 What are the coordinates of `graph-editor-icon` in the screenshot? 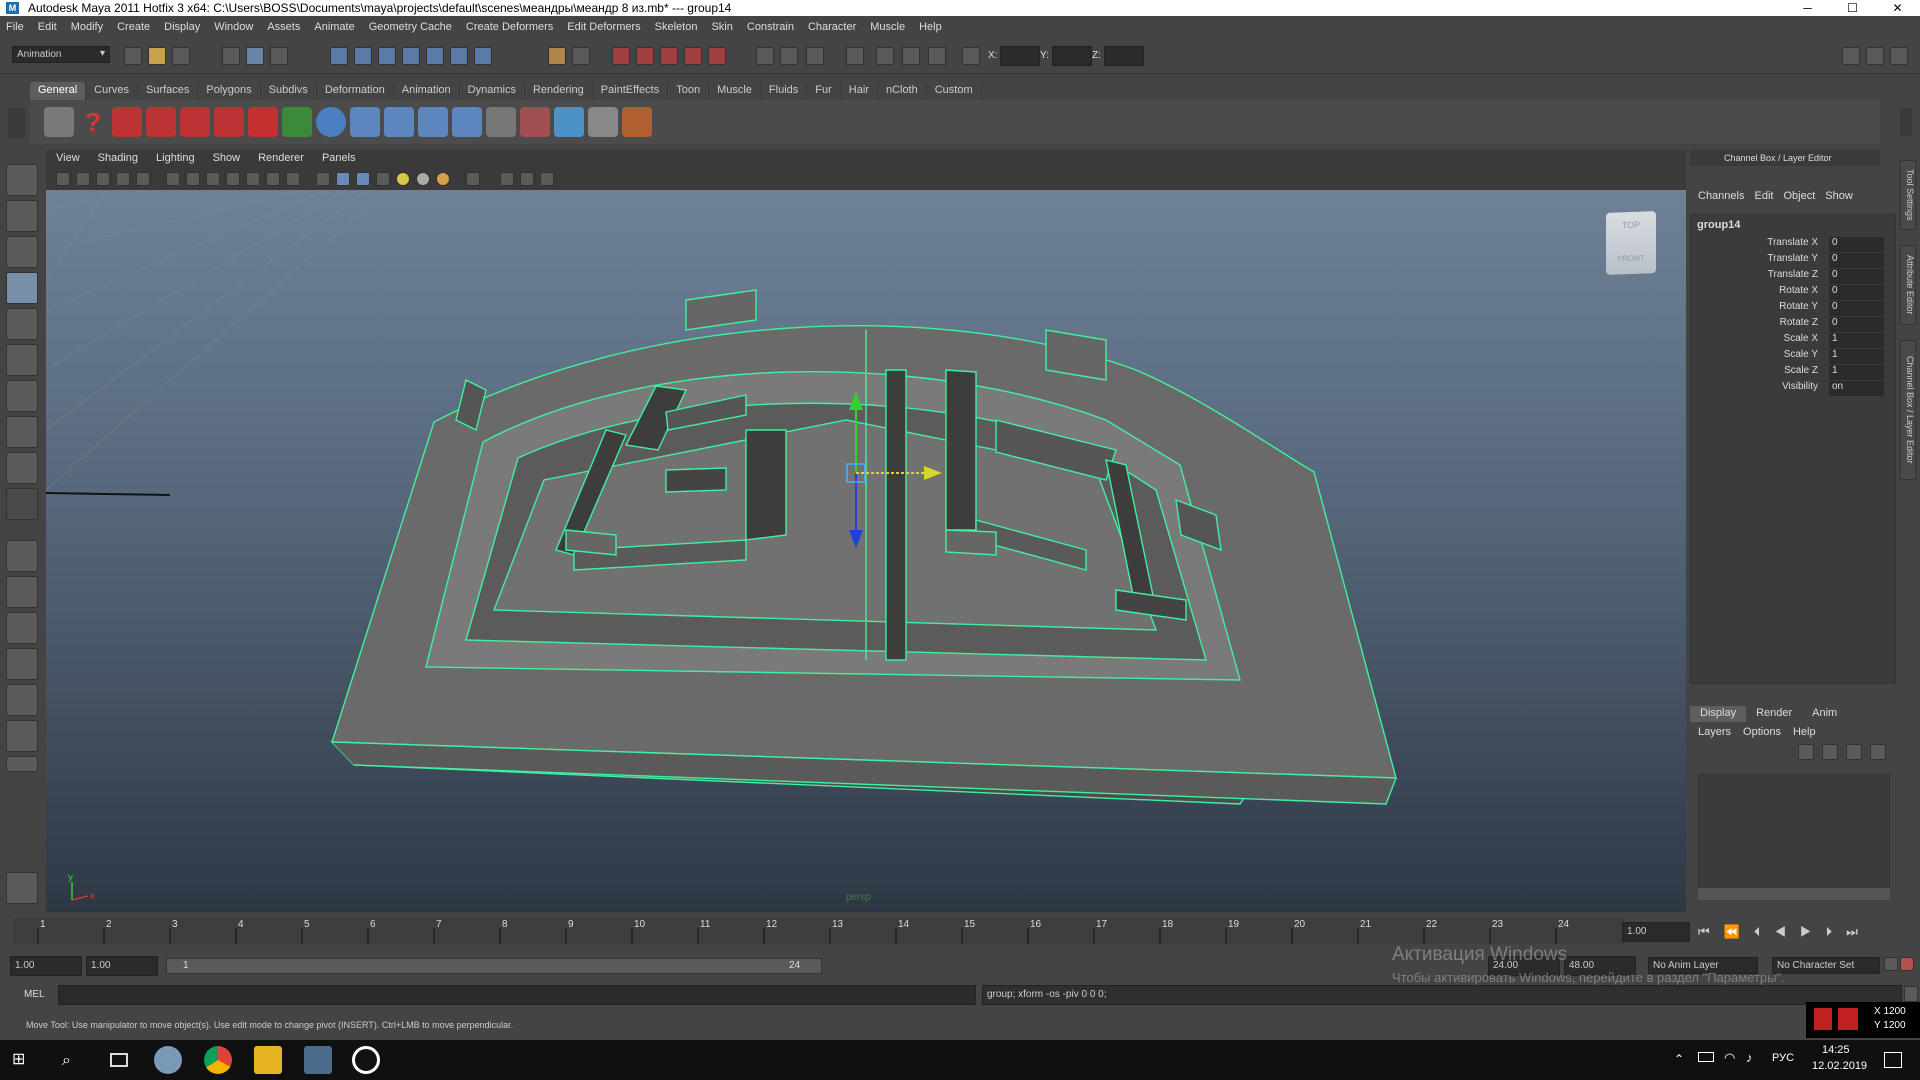 It's located at (885, 56).